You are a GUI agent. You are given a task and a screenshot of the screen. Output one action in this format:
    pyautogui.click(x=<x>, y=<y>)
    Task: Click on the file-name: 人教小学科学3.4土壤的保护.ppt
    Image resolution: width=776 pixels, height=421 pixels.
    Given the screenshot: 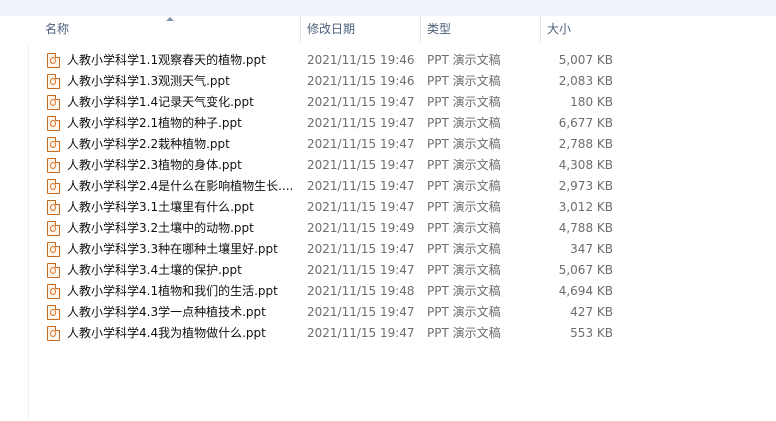 What is the action you would take?
    pyautogui.click(x=154, y=270)
    